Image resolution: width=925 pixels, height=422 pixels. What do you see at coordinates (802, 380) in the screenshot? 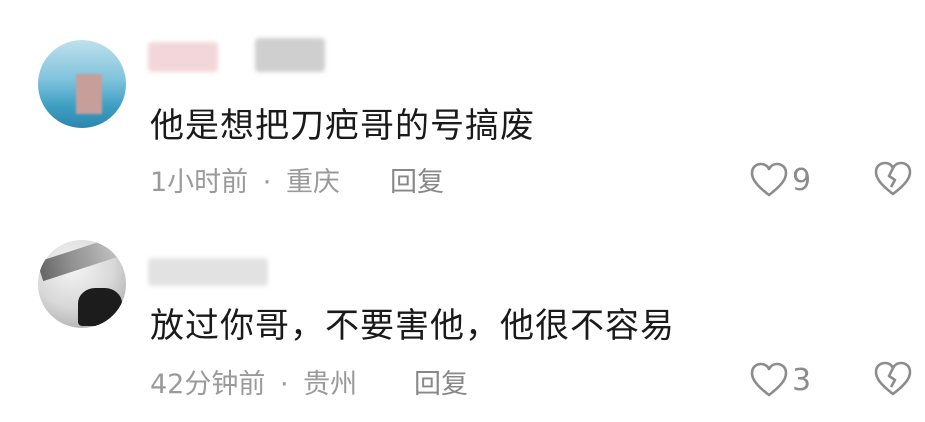
I see `like-count: 3` at bounding box center [802, 380].